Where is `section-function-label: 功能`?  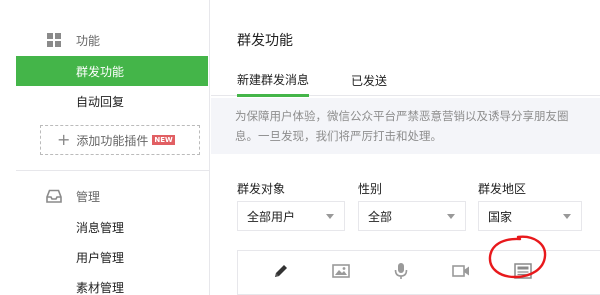
section-function-label: 功能 is located at coordinates (88, 40).